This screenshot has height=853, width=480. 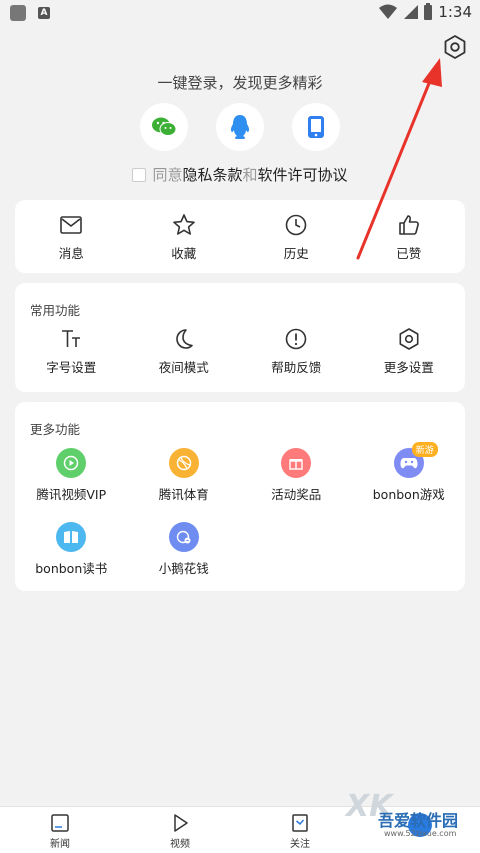 What do you see at coordinates (71, 253) in the screenshot?
I see `quick-item-label: 消息` at bounding box center [71, 253].